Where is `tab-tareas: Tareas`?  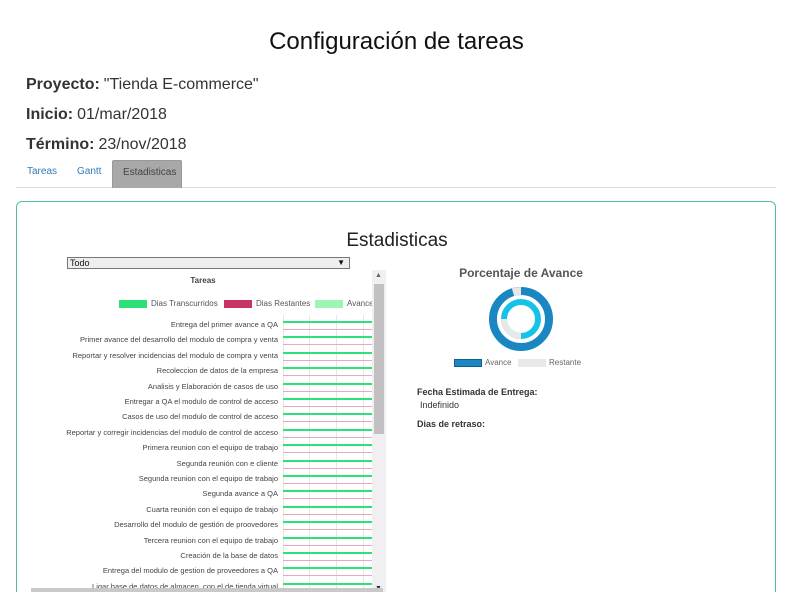
tab-tareas: Tareas is located at coordinates (42, 174).